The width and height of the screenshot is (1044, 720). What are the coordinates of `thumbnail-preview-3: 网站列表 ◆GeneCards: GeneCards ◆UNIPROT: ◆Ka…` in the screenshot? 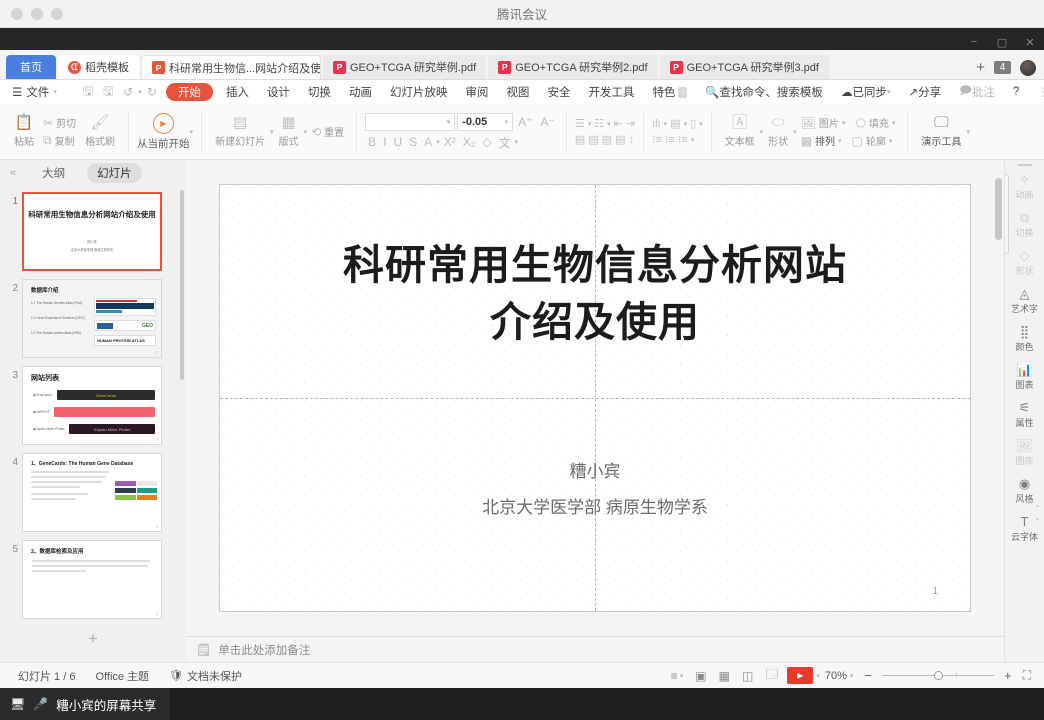 It's located at (92, 405).